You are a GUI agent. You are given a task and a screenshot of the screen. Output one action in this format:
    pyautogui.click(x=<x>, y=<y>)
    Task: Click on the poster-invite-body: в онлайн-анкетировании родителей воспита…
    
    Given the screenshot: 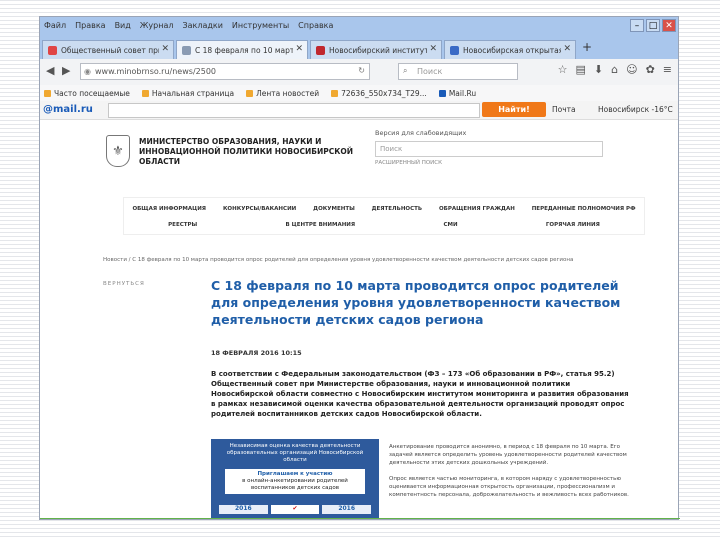 What is the action you would take?
    pyautogui.click(x=295, y=484)
    